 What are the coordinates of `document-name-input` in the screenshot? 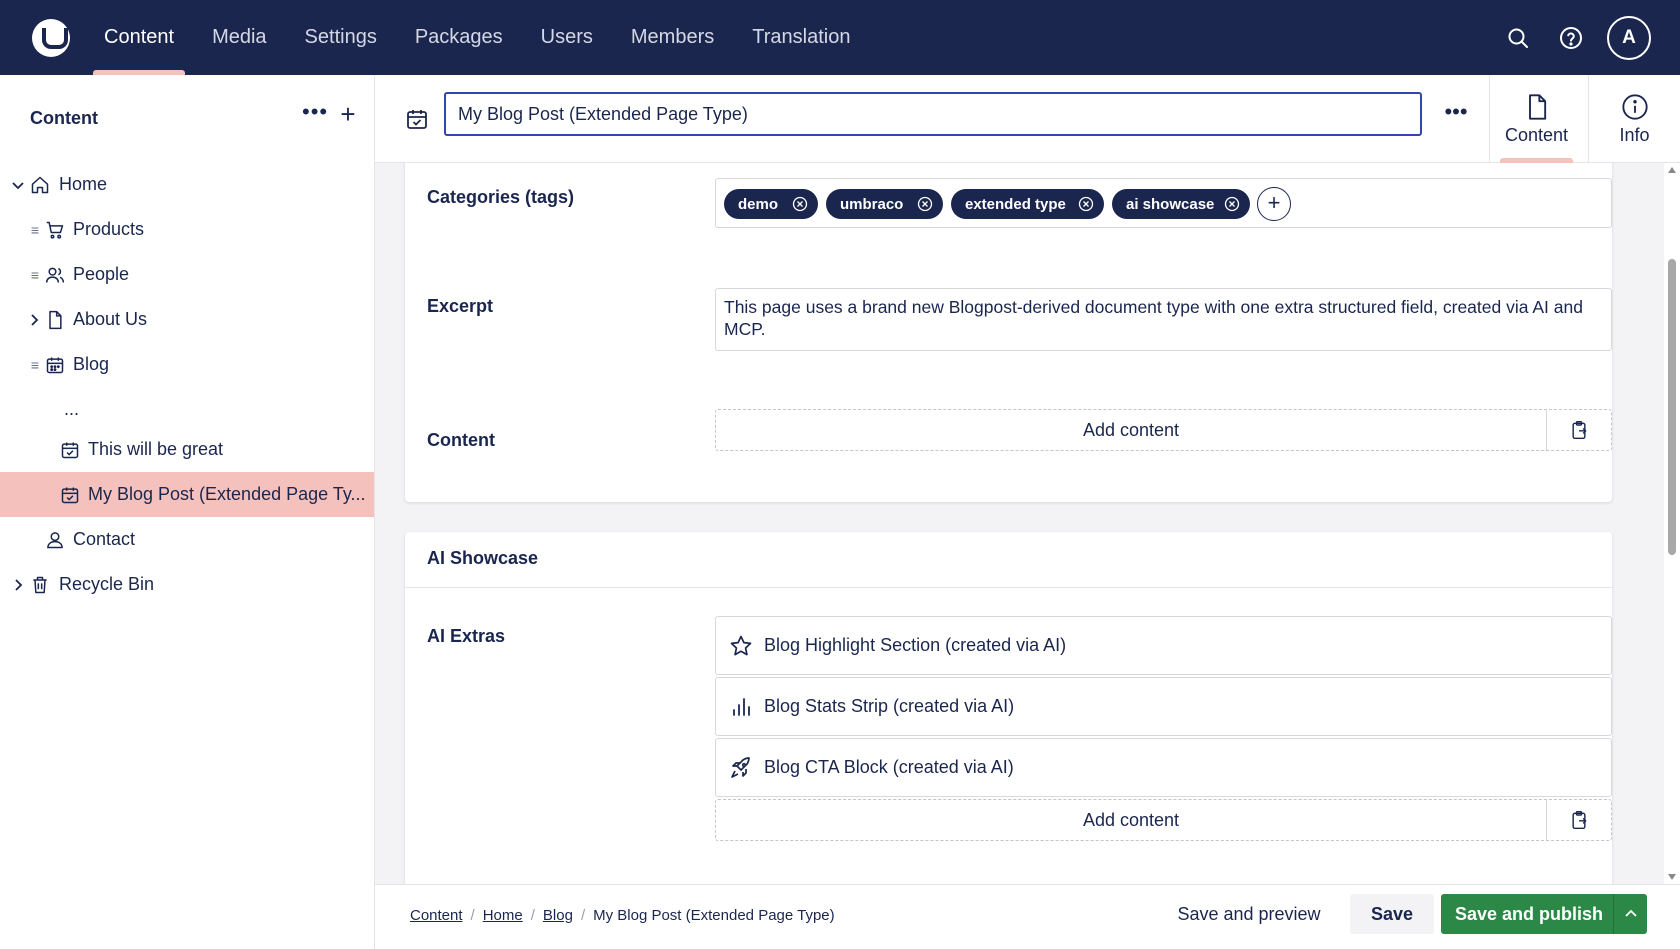 It's located at (933, 114).